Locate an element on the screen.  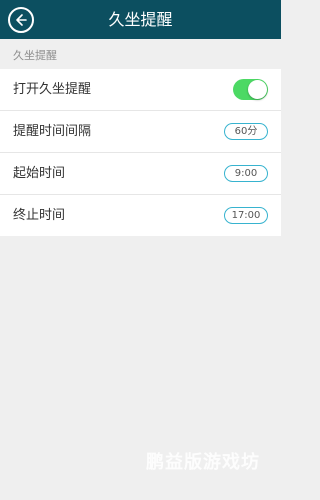
watermark: 鹏益版游戏坊 is located at coordinates (203, 462).